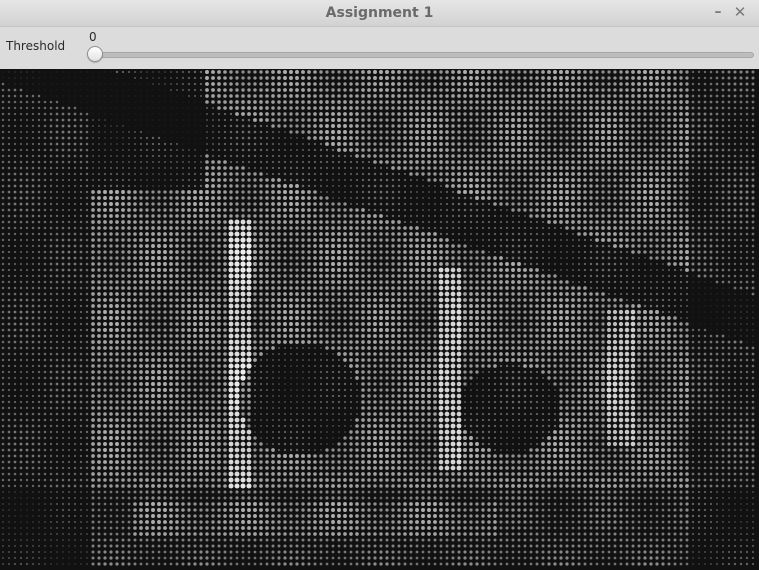  I want to click on threshold-slider, so click(423, 55).